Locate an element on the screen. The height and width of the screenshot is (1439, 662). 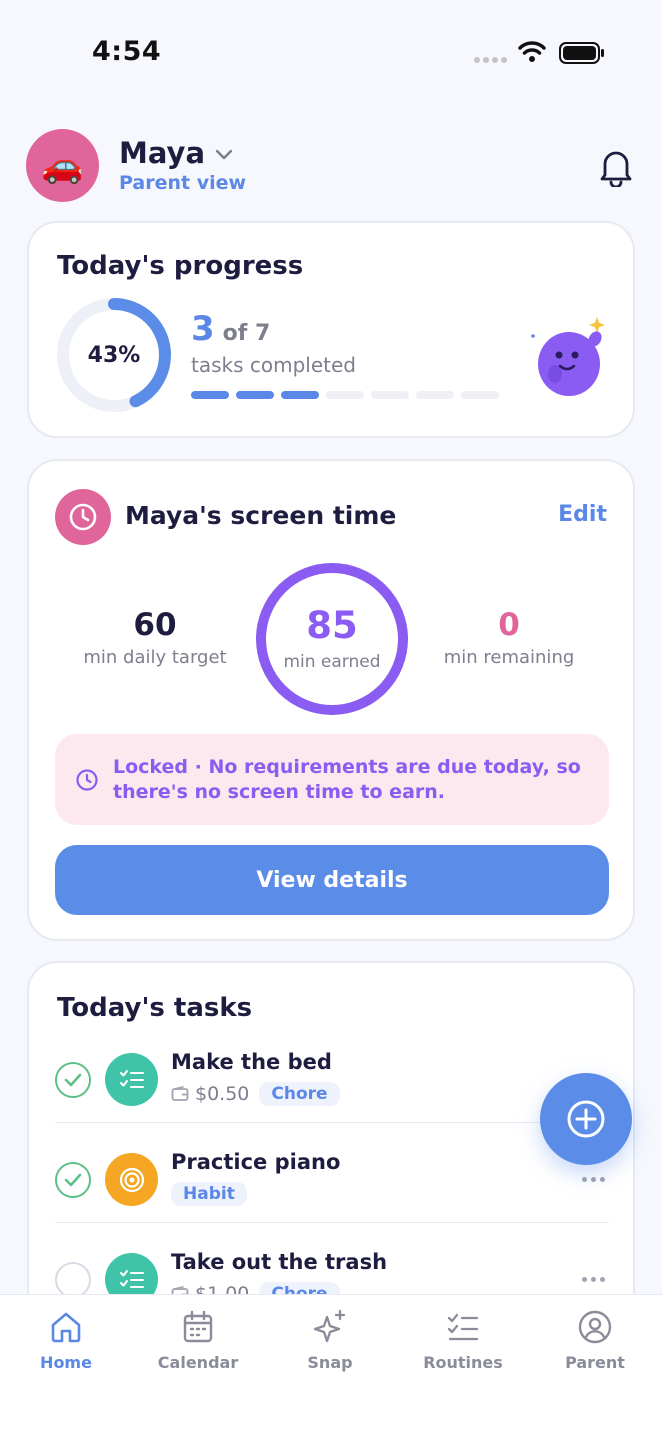
tab-label: Routines is located at coordinates (463, 1362).